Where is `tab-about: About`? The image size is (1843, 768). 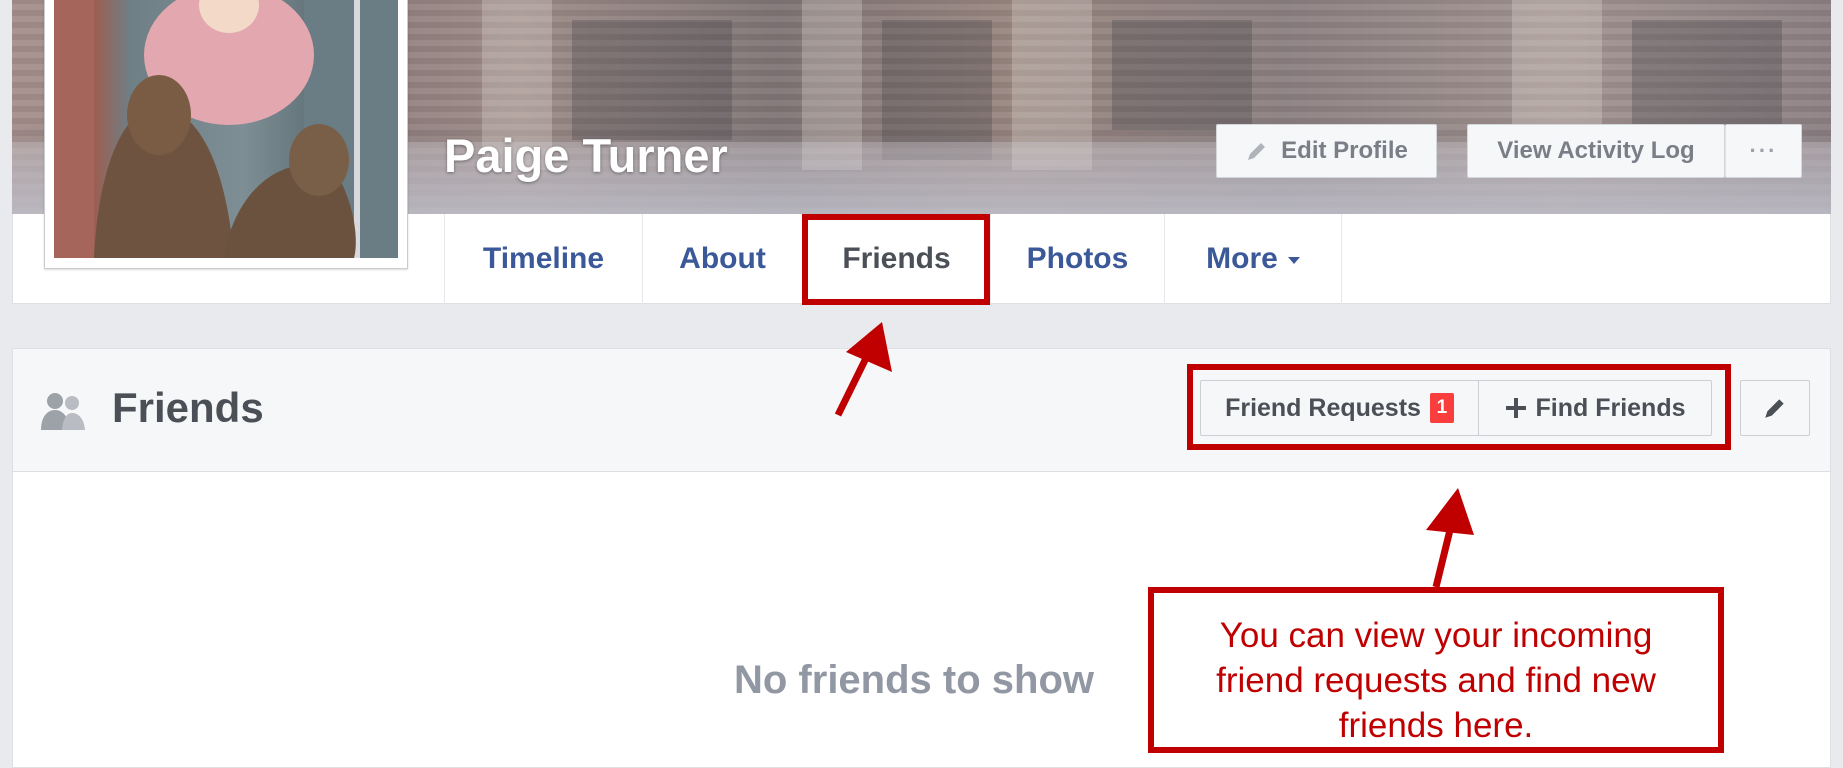 tab-about: About is located at coordinates (722, 259).